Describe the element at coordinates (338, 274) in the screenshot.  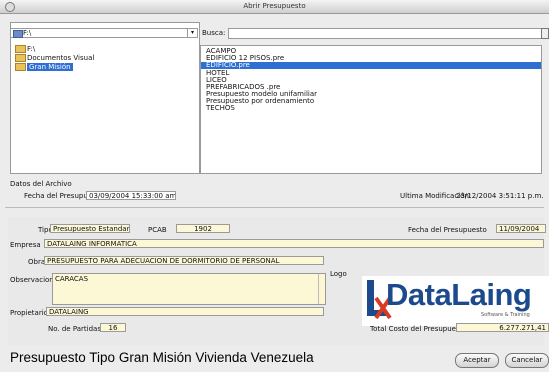
I see `logo-label: Logo` at that location.